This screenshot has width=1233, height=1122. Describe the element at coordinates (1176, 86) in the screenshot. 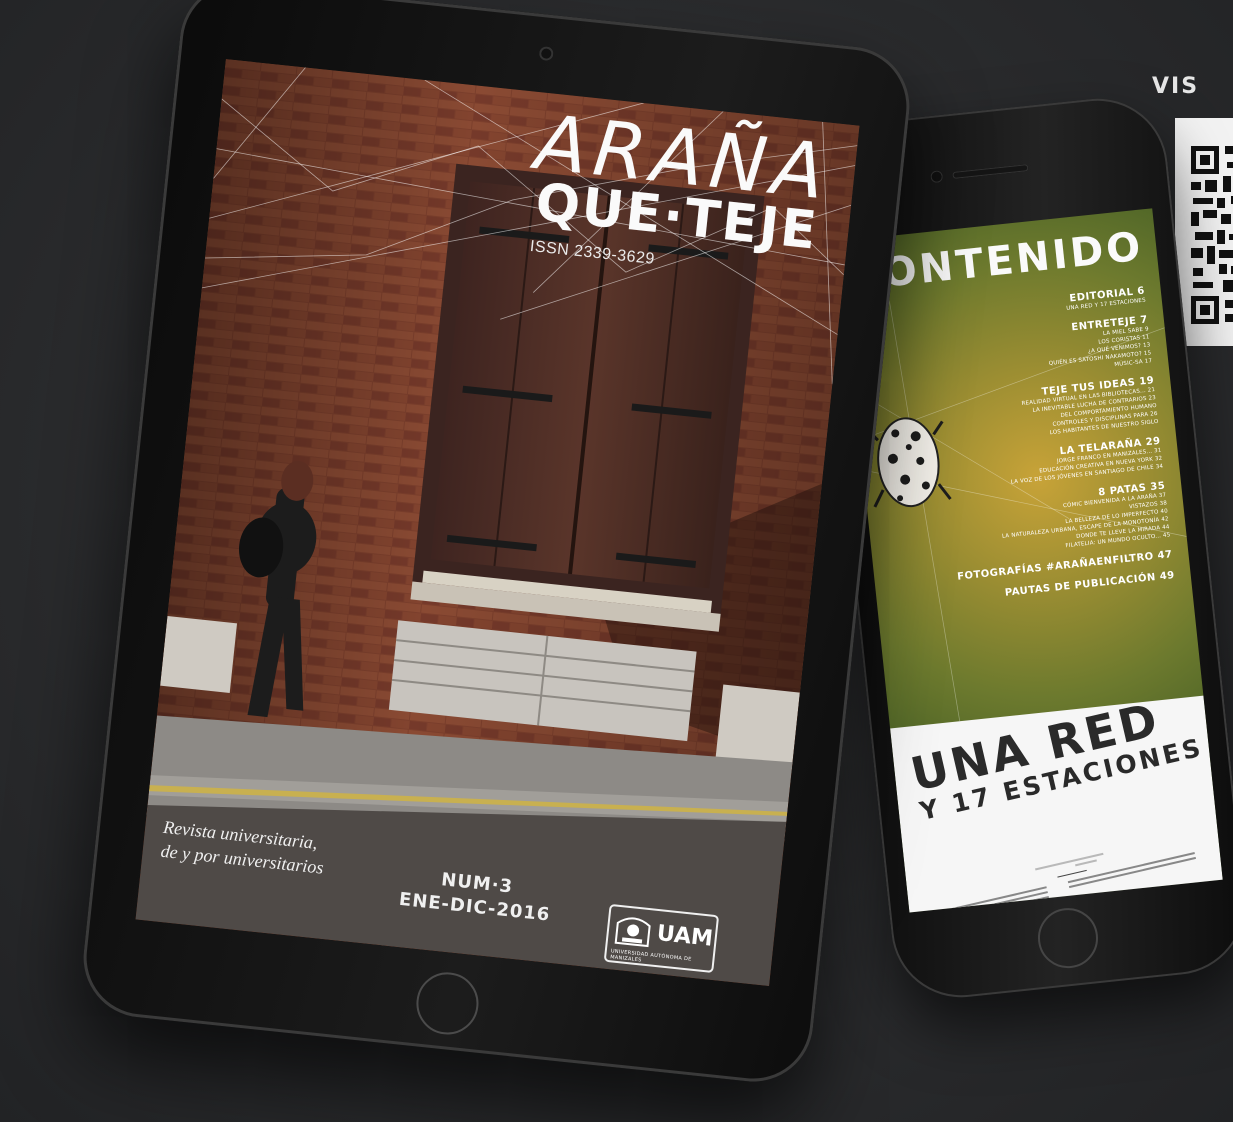

I see `visit-label: VIS` at that location.